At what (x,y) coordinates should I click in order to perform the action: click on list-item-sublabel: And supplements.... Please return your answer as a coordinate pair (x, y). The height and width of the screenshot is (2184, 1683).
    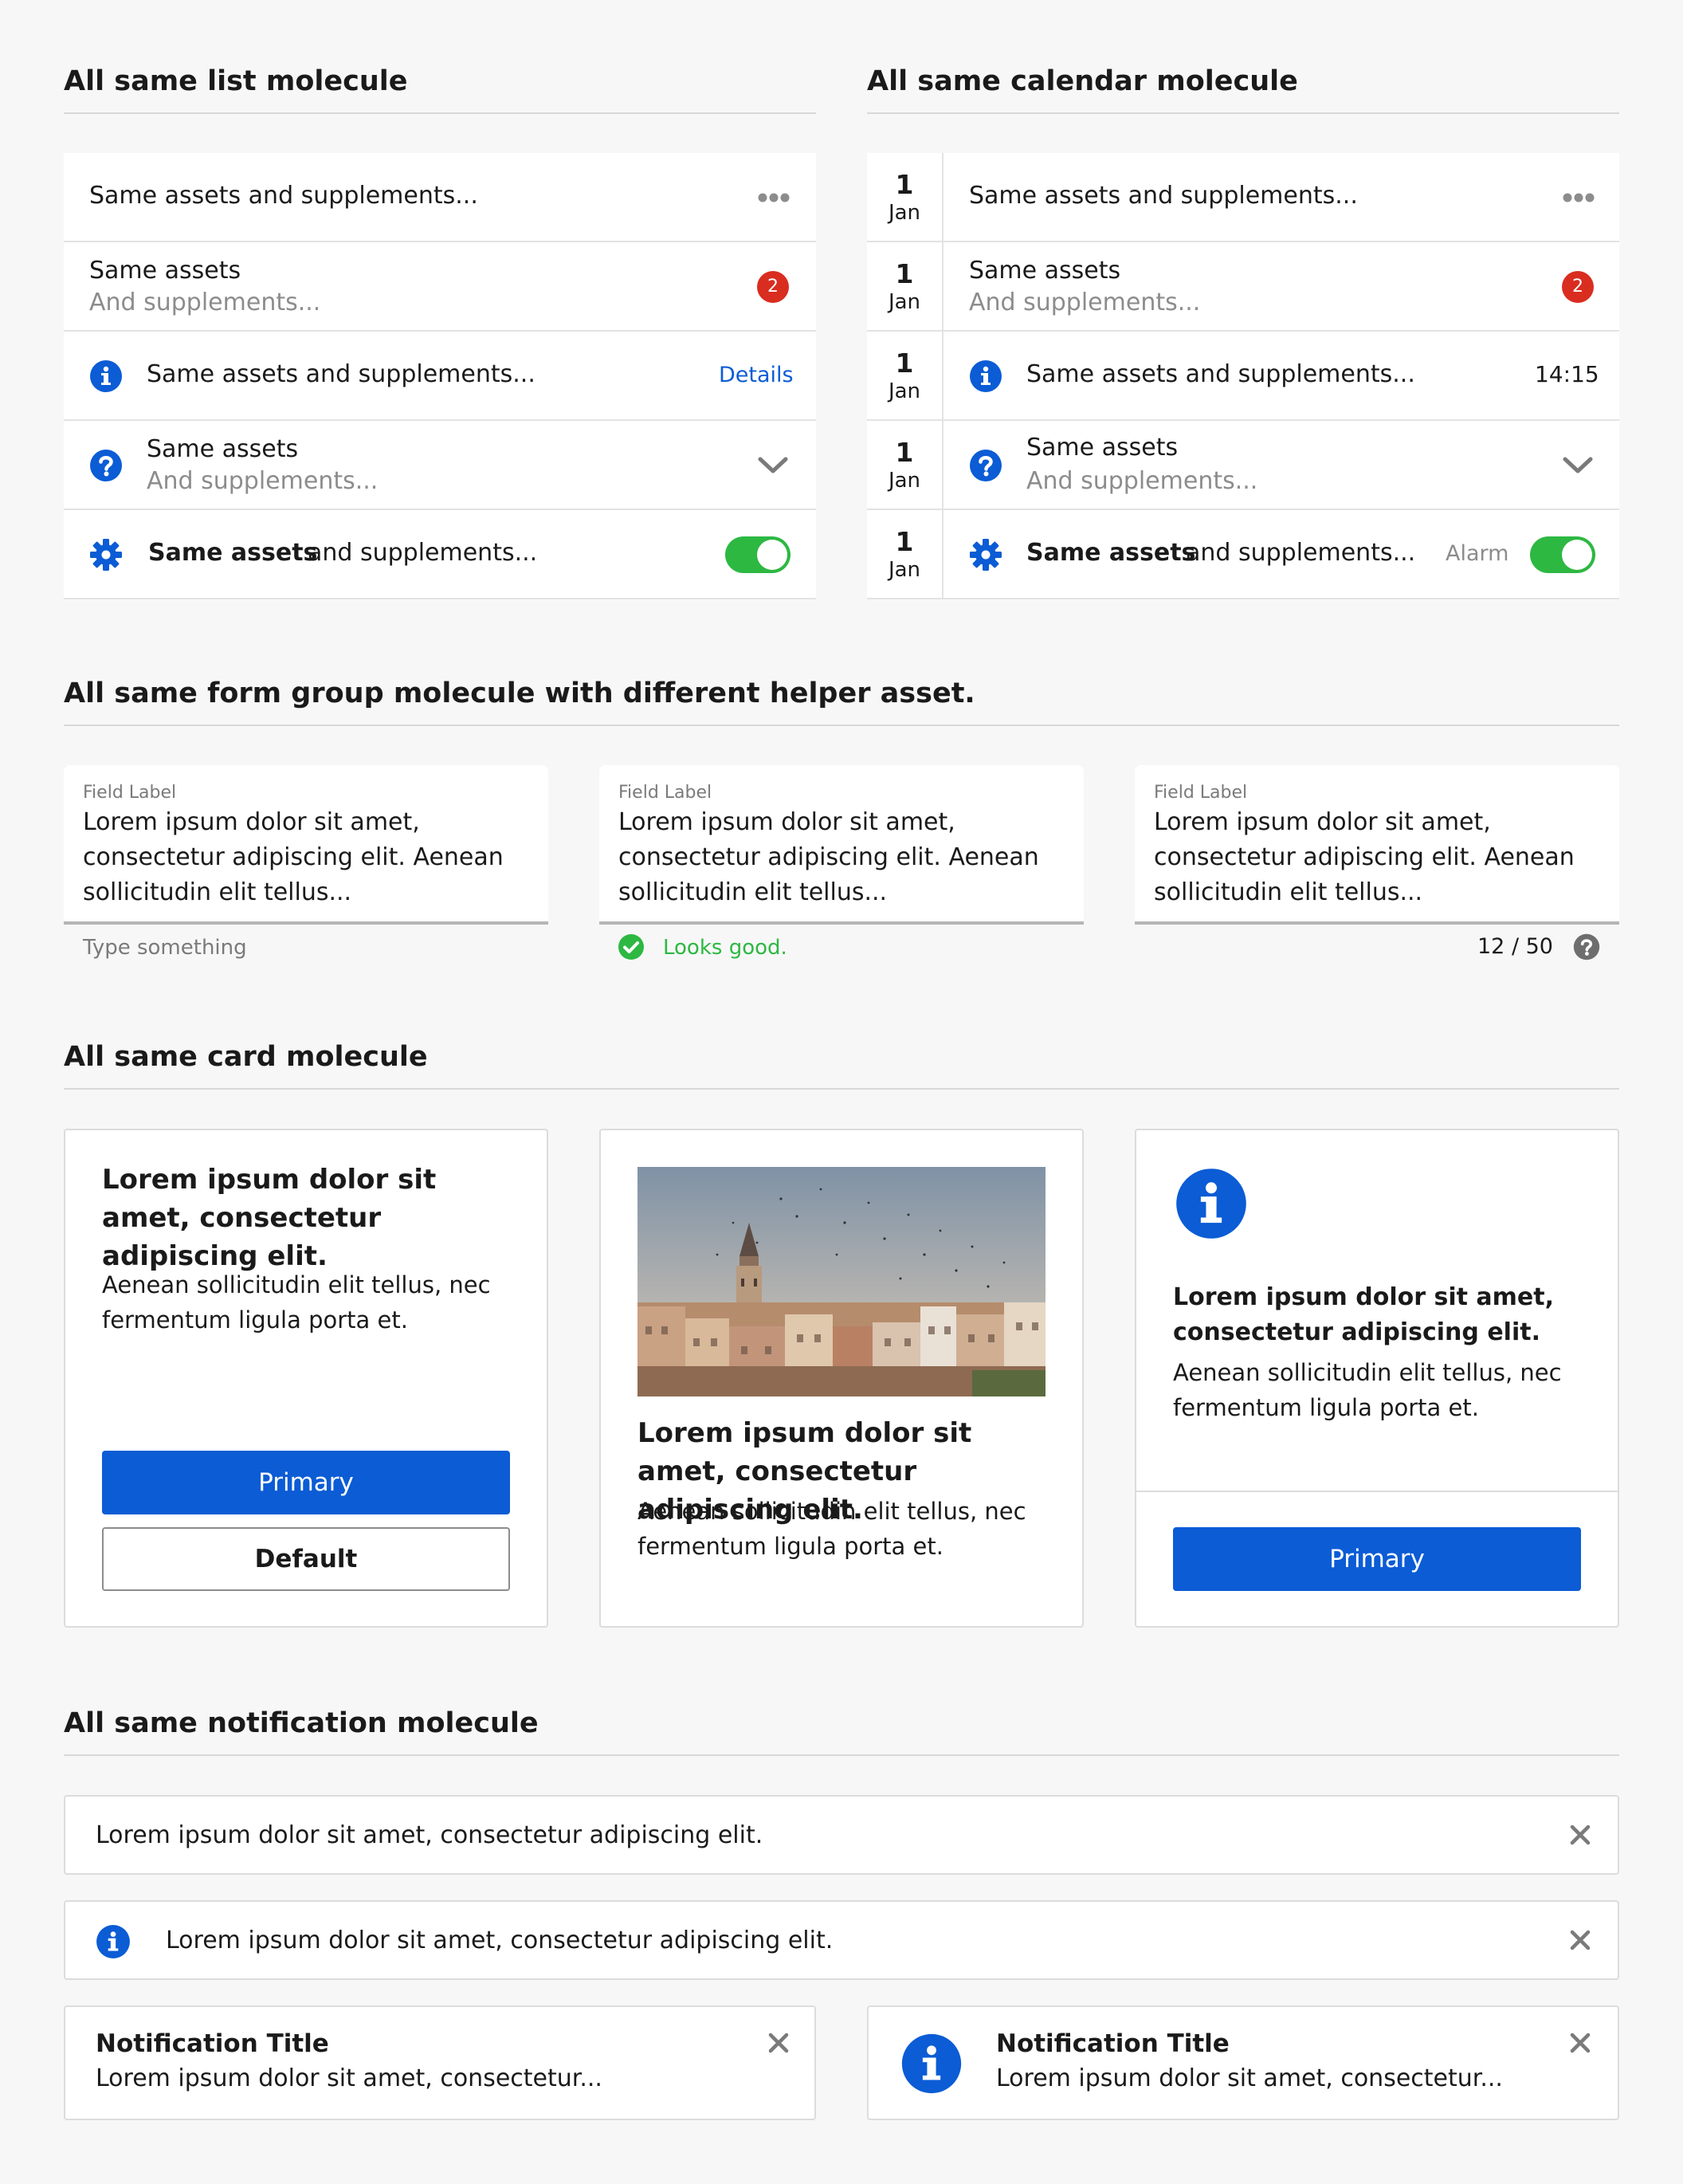
    Looking at the image, I should click on (263, 481).